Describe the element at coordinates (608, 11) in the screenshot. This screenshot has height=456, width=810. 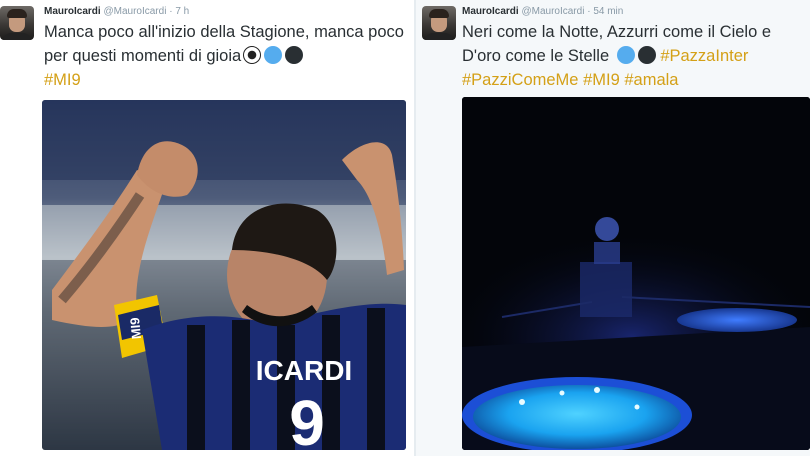
I see `timestamp: 54 min` at that location.